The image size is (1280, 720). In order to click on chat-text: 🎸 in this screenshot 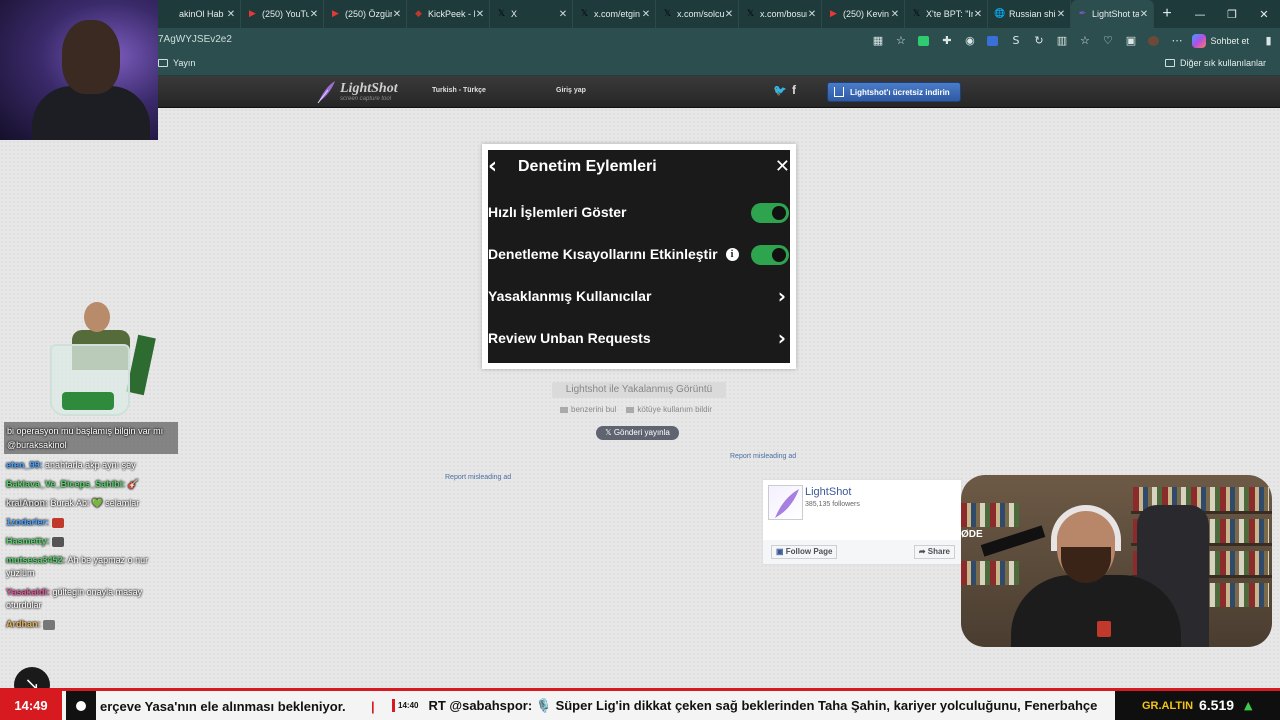, I will do `click(133, 484)`.